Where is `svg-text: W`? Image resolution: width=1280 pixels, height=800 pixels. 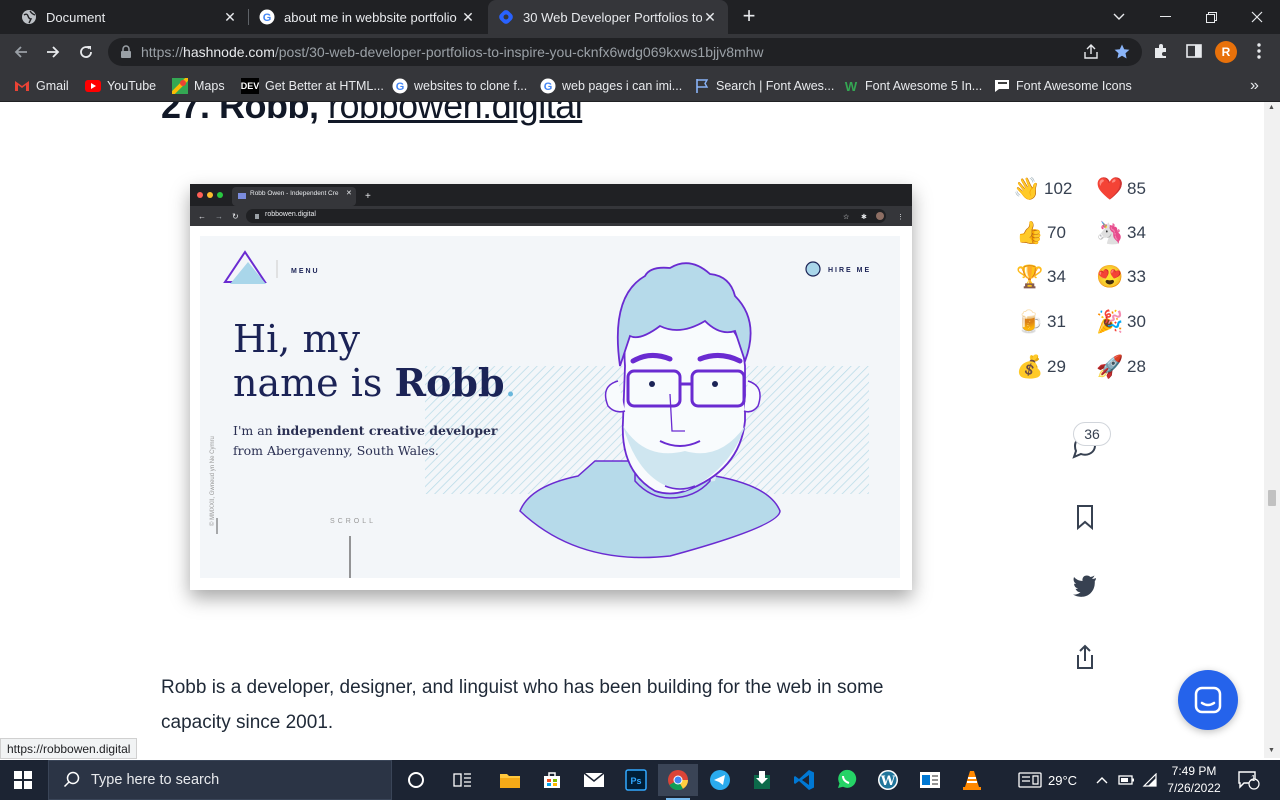 svg-text: W is located at coordinates (888, 781).